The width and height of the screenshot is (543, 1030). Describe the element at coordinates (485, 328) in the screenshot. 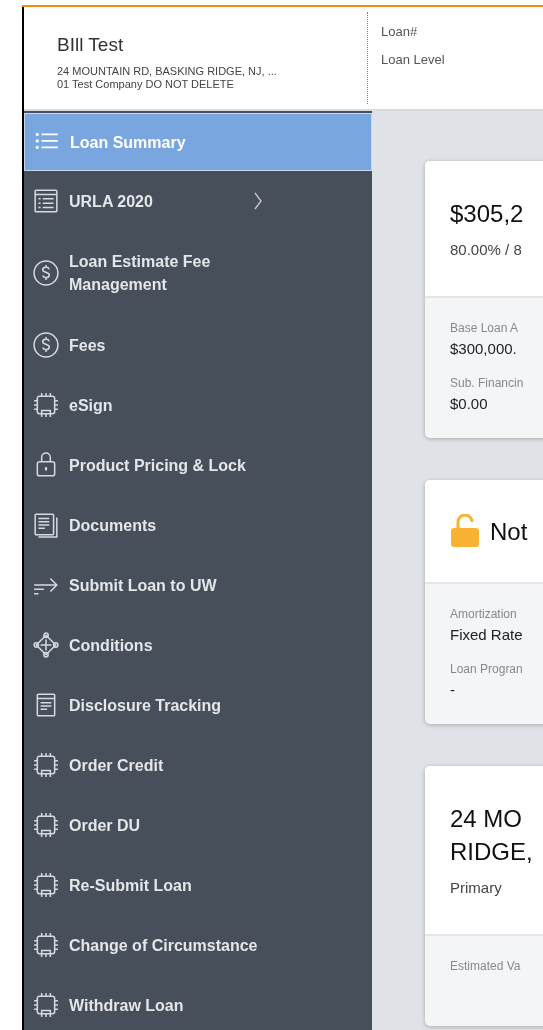

I see `field-label: Base Loan A` at that location.